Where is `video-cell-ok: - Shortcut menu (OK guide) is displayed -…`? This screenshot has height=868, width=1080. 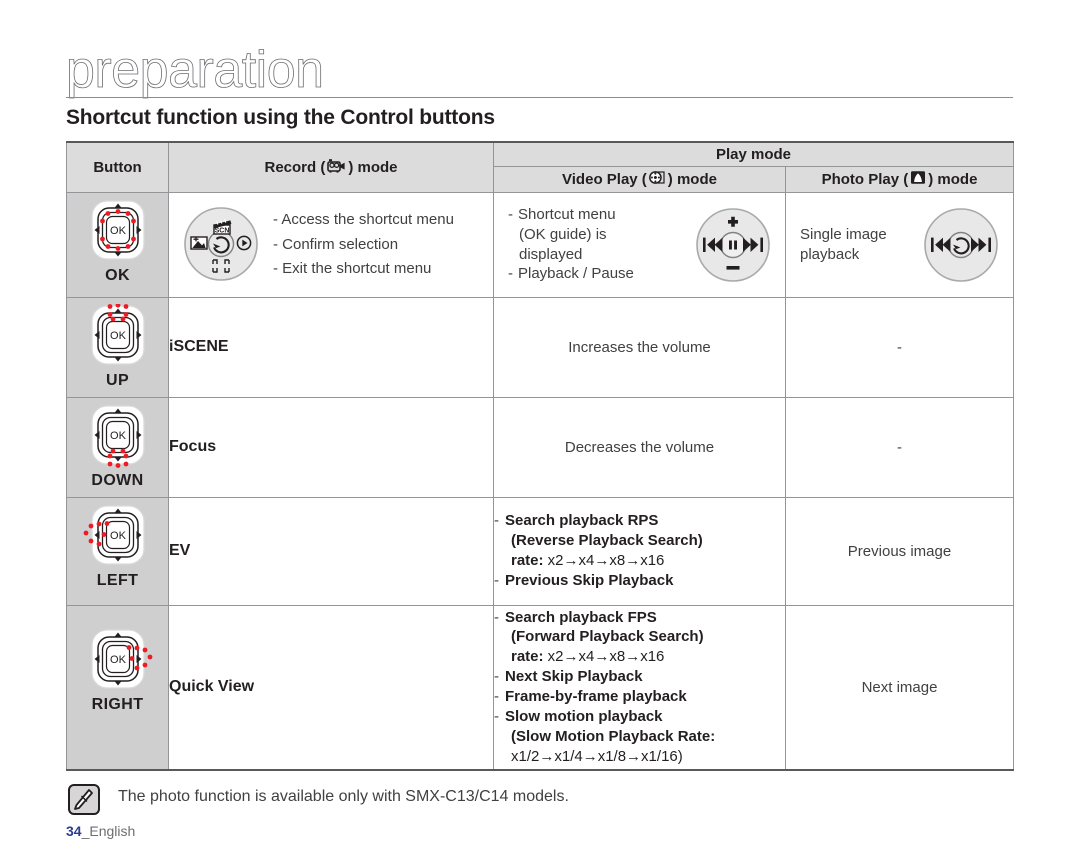 video-cell-ok: - Shortcut menu (OK guide) is displayed -… is located at coordinates (639, 244).